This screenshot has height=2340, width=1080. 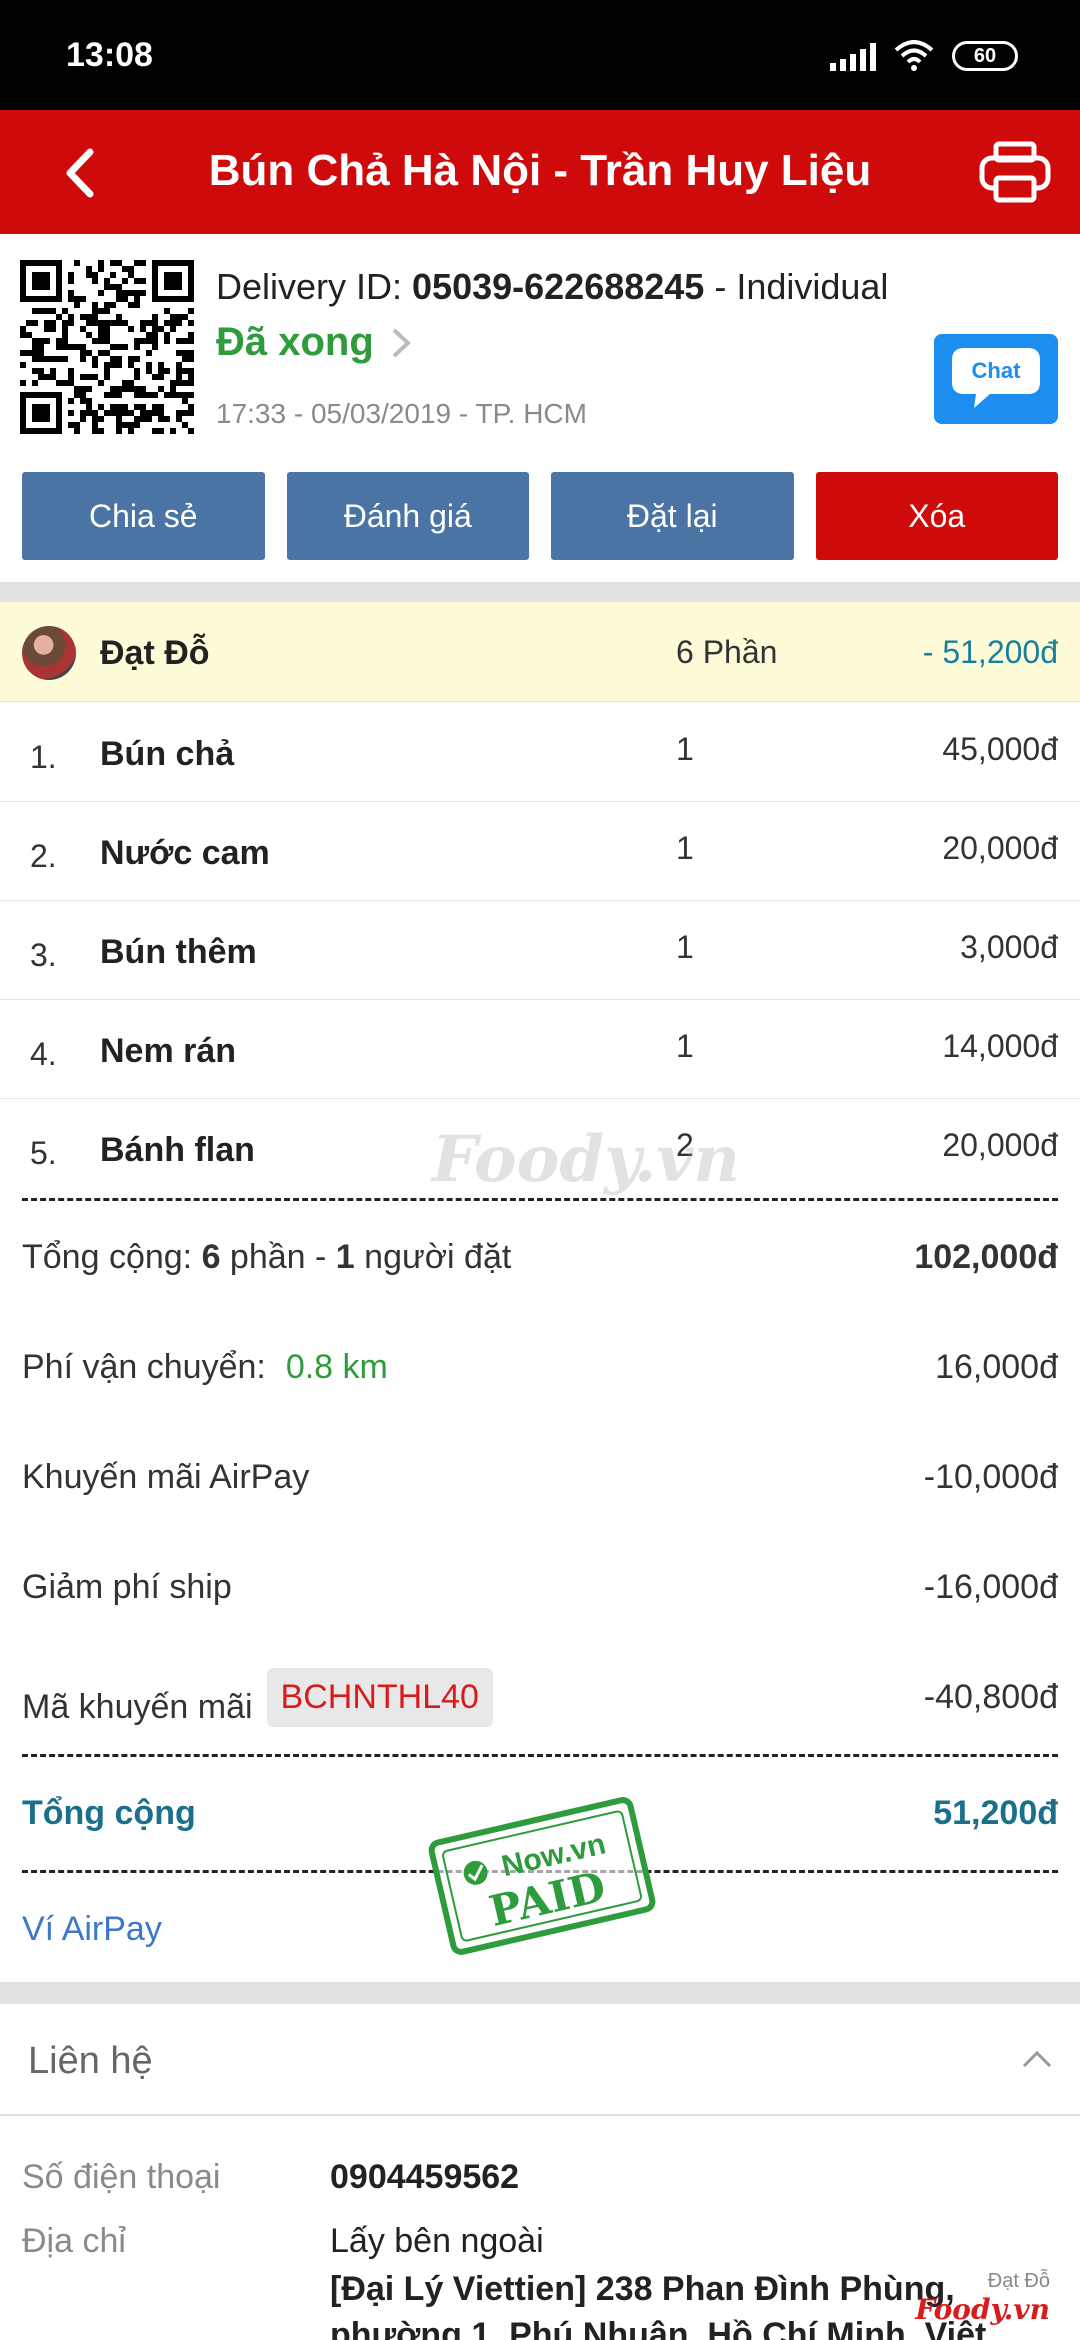 I want to click on airpay-promo-row: Khuyến mãi AirPay -10,000đ, so click(x=540, y=1480).